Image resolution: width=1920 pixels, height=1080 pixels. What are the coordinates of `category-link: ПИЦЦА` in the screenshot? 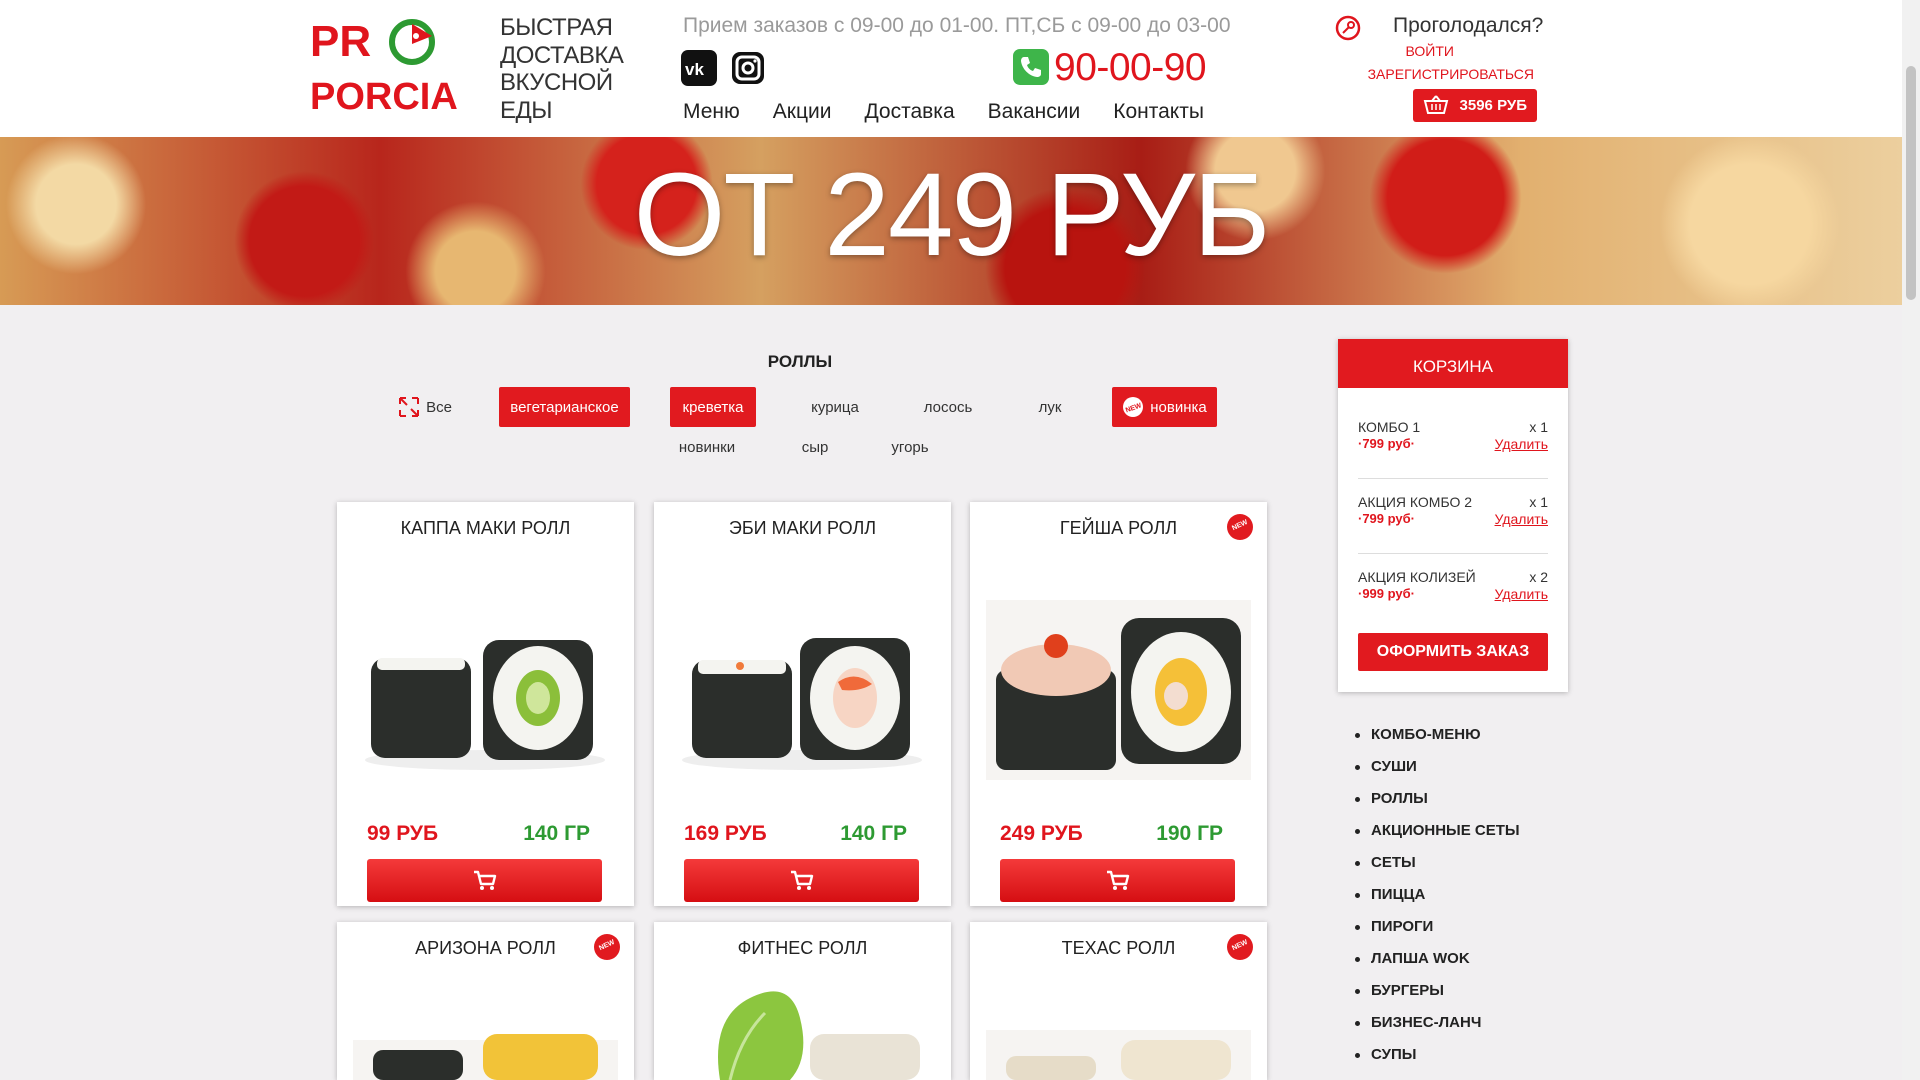 It's located at (1437, 902).